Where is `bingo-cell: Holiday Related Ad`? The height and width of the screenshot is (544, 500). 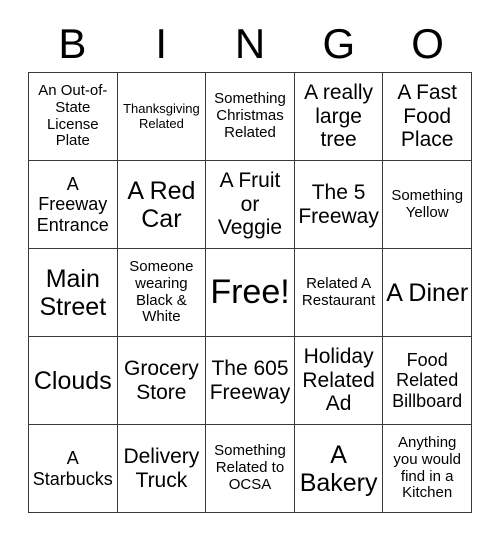 bingo-cell: Holiday Related Ad is located at coordinates (339, 381).